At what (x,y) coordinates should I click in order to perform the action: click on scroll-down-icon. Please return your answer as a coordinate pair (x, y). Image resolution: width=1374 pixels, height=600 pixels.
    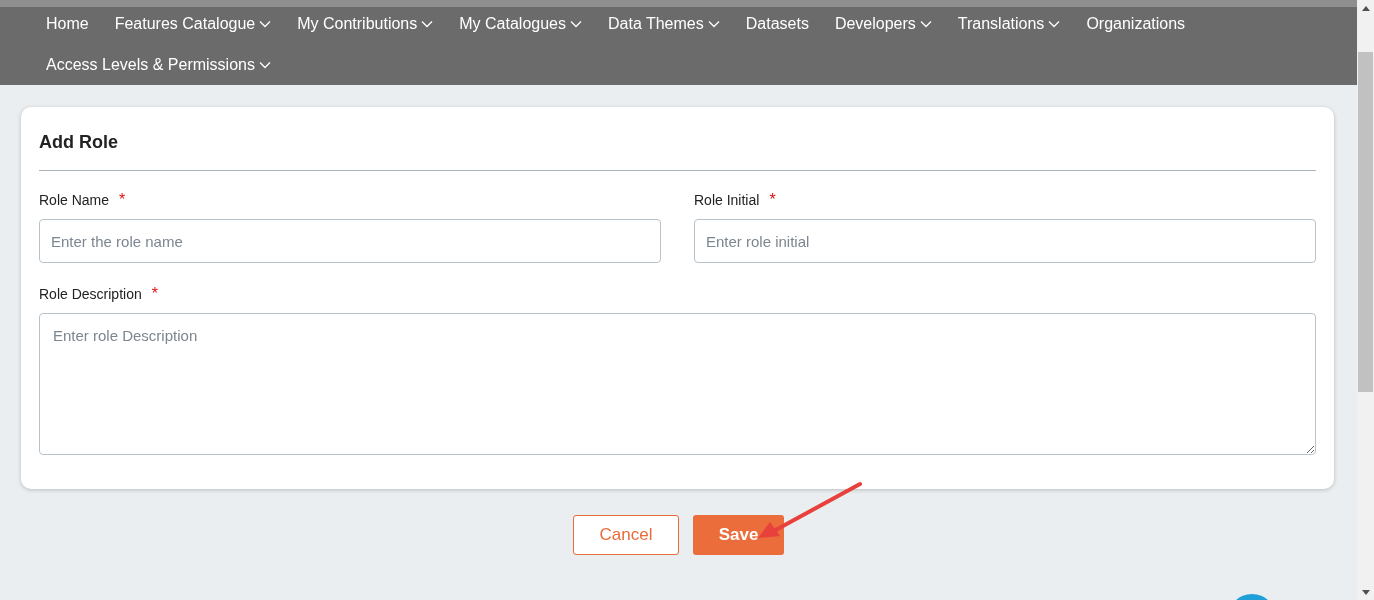
    Looking at the image, I should click on (1365, 592).